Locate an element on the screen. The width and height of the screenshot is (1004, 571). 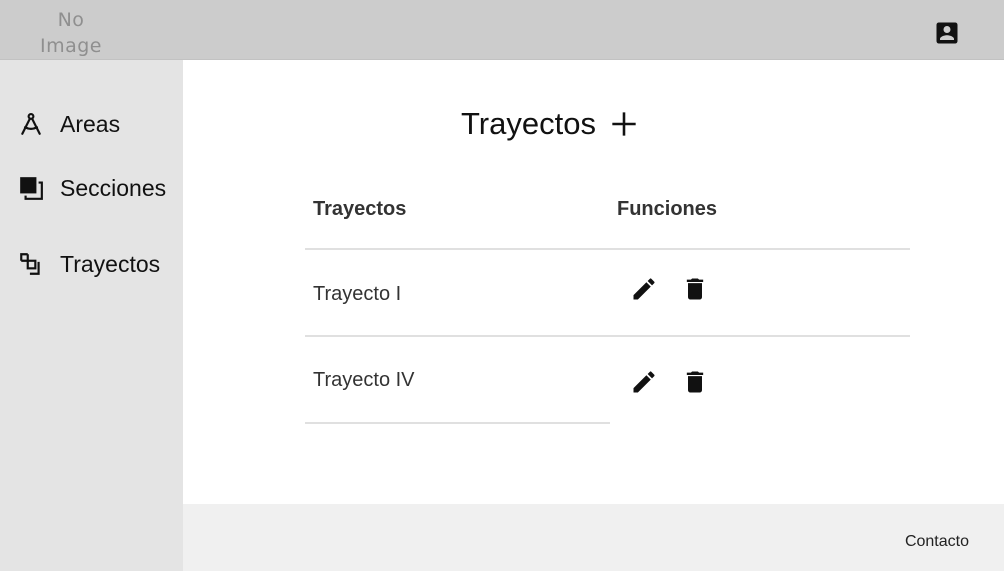
compass-icon is located at coordinates (31, 124).